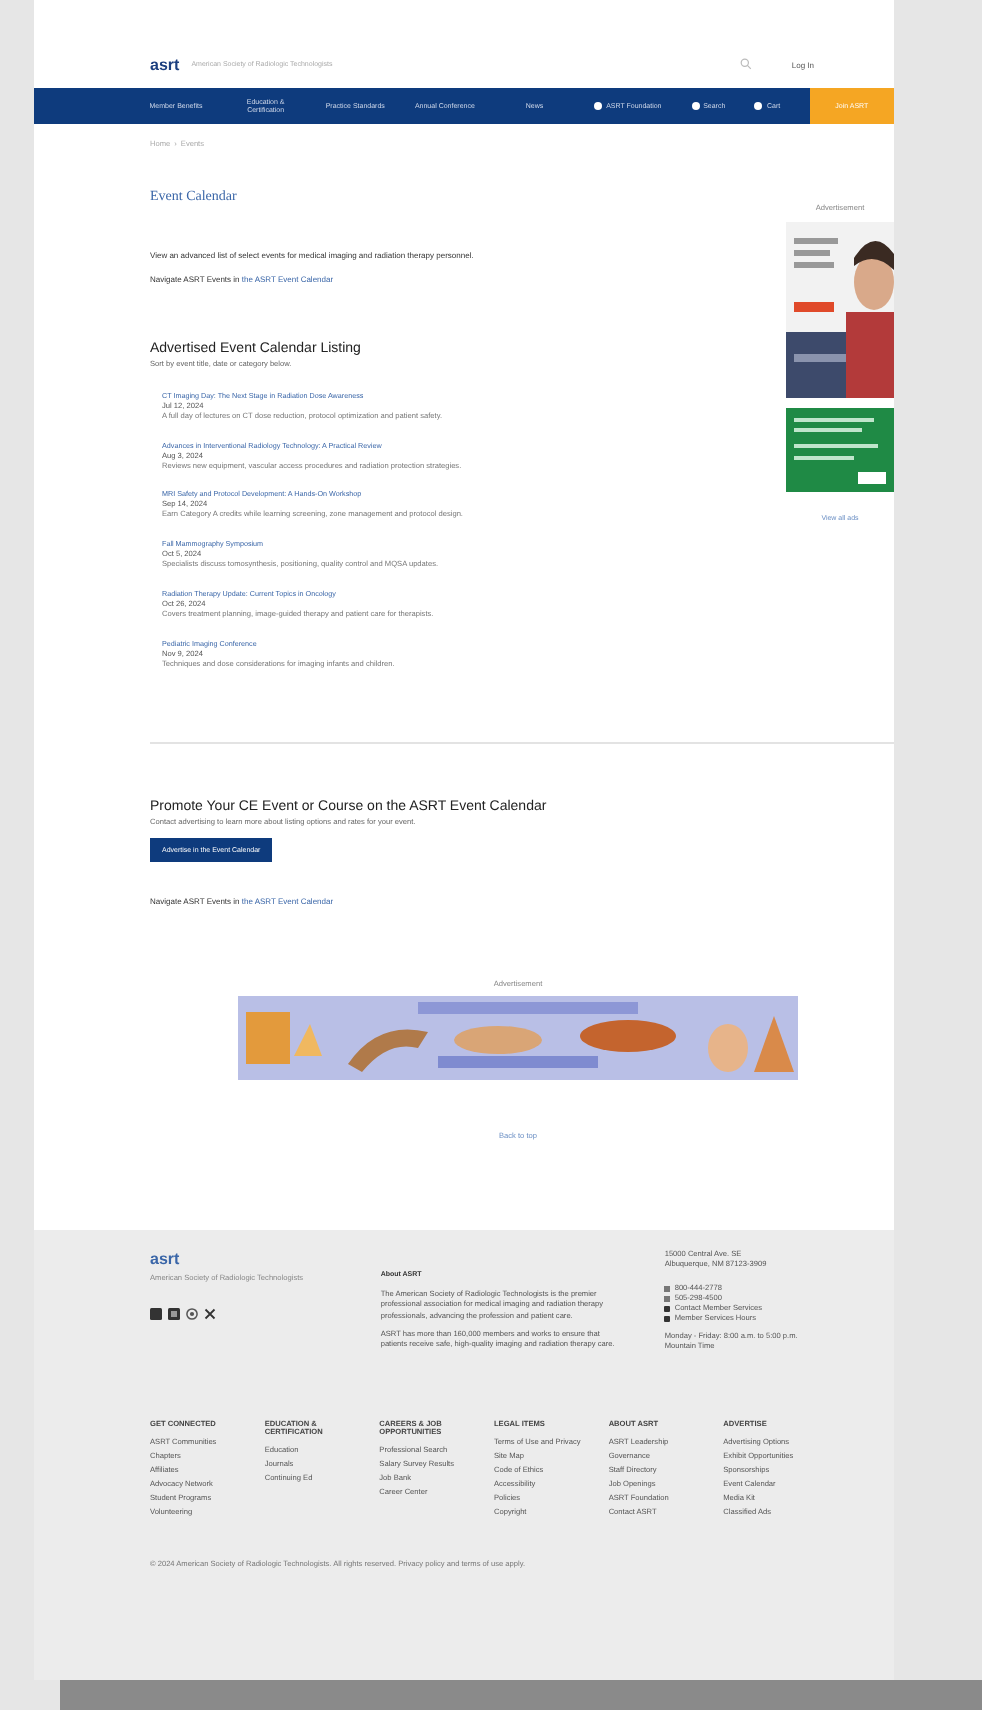 This screenshot has width=982, height=1710. What do you see at coordinates (165, 64) in the screenshot?
I see `site-logo: asrt` at bounding box center [165, 64].